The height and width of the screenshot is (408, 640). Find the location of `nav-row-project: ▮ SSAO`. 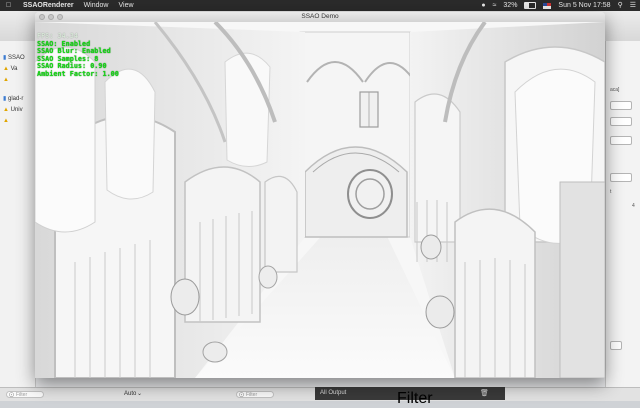

nav-row-project: ▮ SSAO is located at coordinates (17, 58).